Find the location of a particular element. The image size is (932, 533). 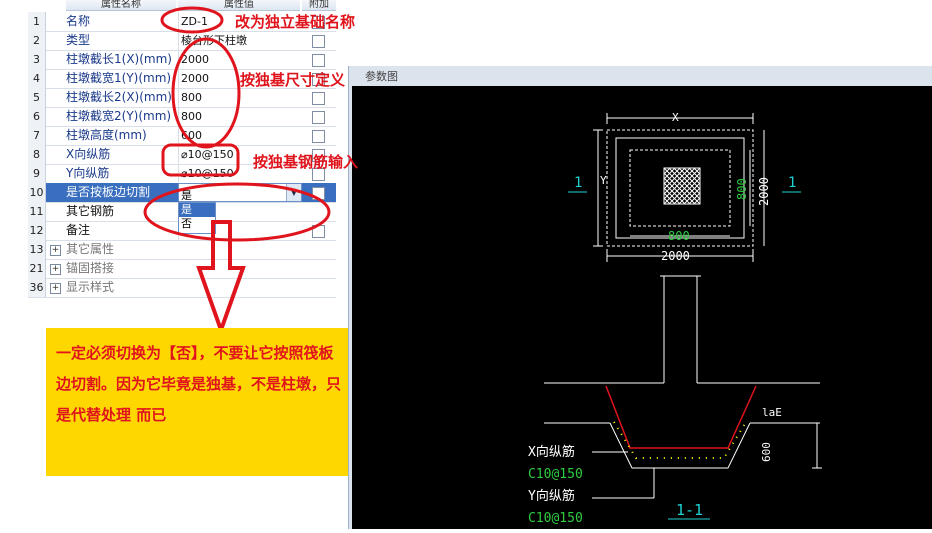

annotation-box-rebar is located at coordinates (200, 160).